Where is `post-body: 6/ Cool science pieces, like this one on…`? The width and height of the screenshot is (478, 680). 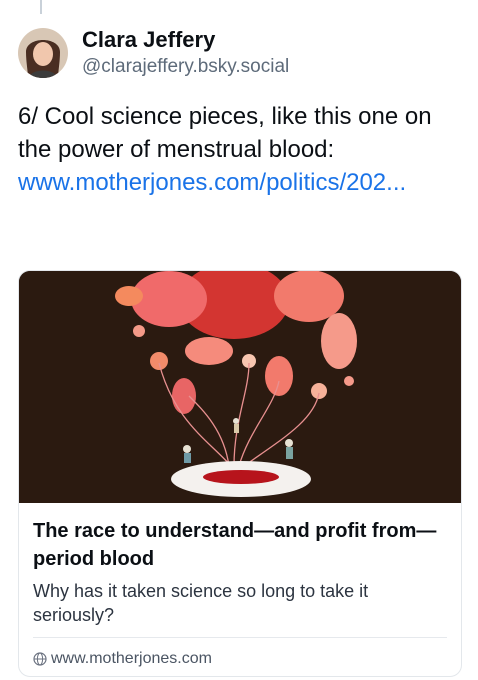 post-body: 6/ Cool science pieces, like this one on… is located at coordinates (242, 149).